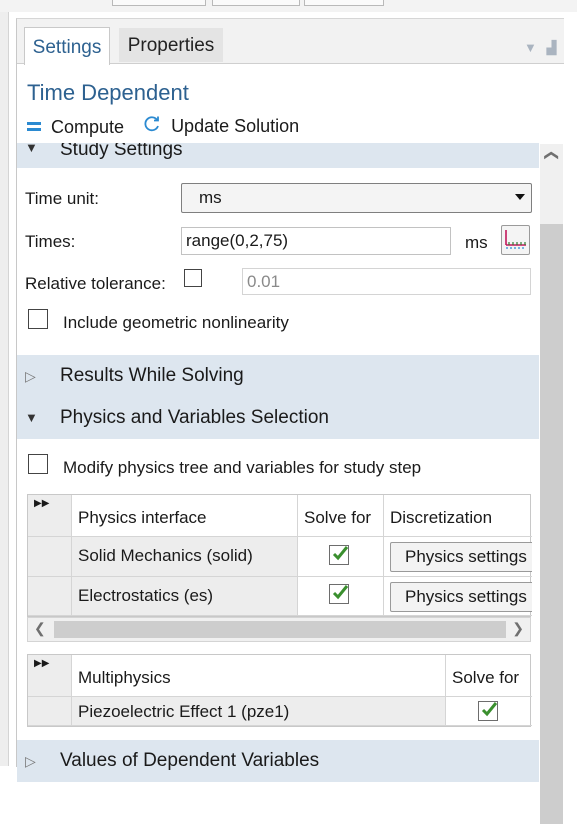 Image resolution: width=577 pixels, height=824 pixels. Describe the element at coordinates (530, 47) in the screenshot. I see `chevron-down-icon: ▼` at that location.